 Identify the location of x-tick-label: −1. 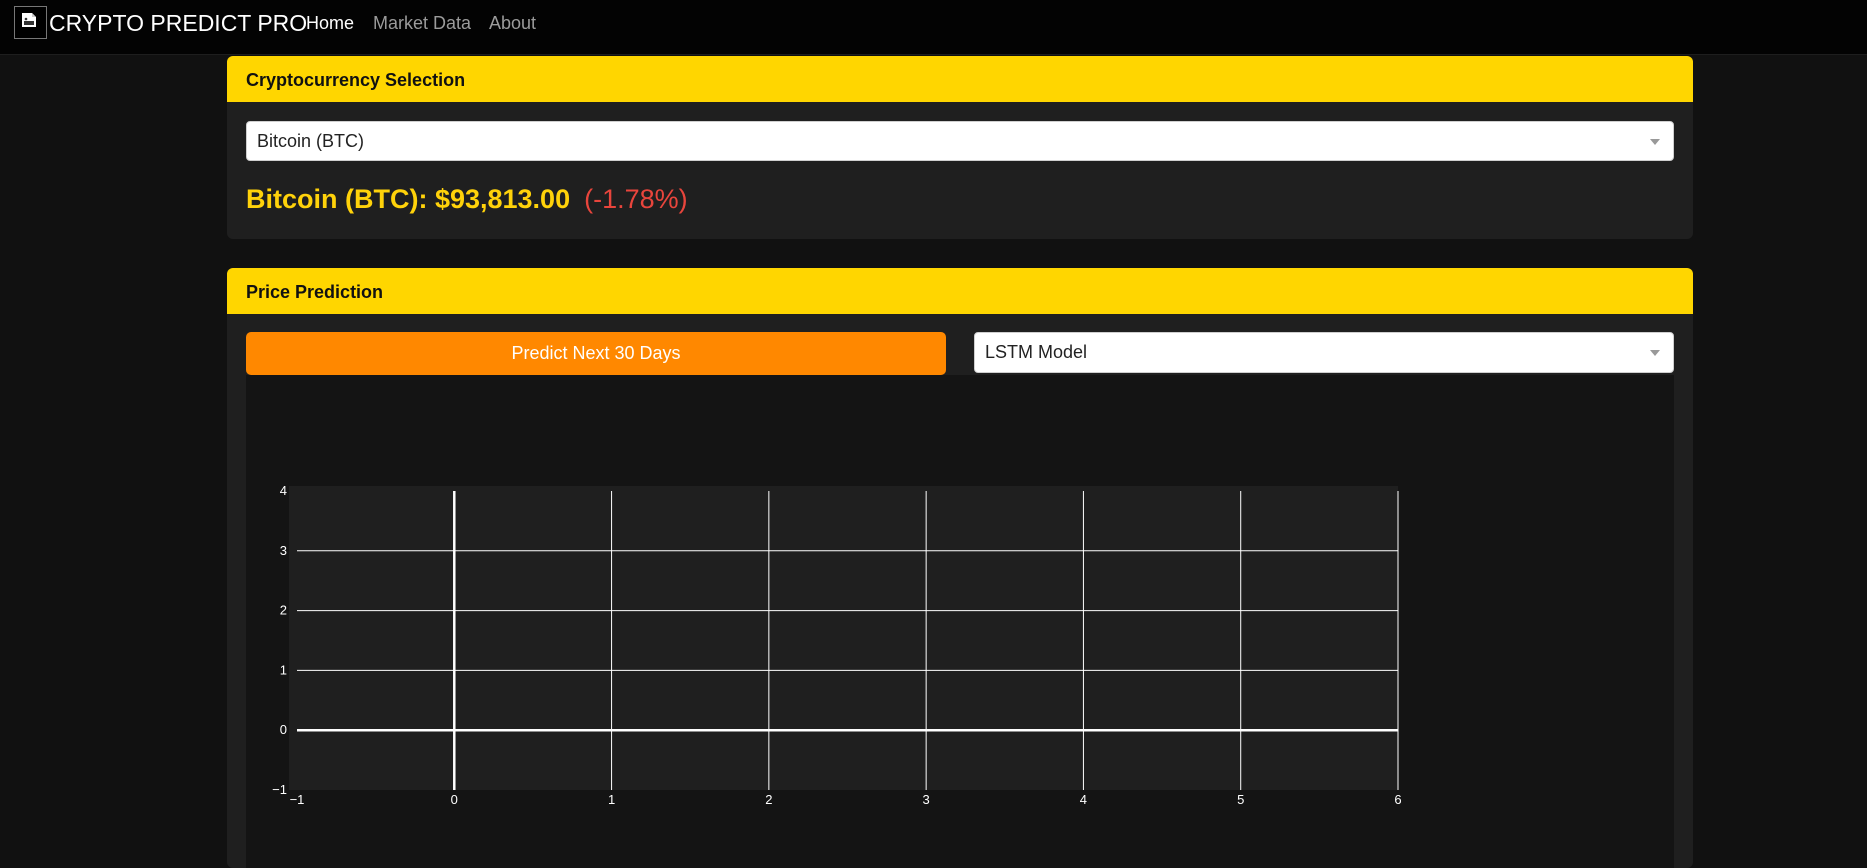
(297, 799).